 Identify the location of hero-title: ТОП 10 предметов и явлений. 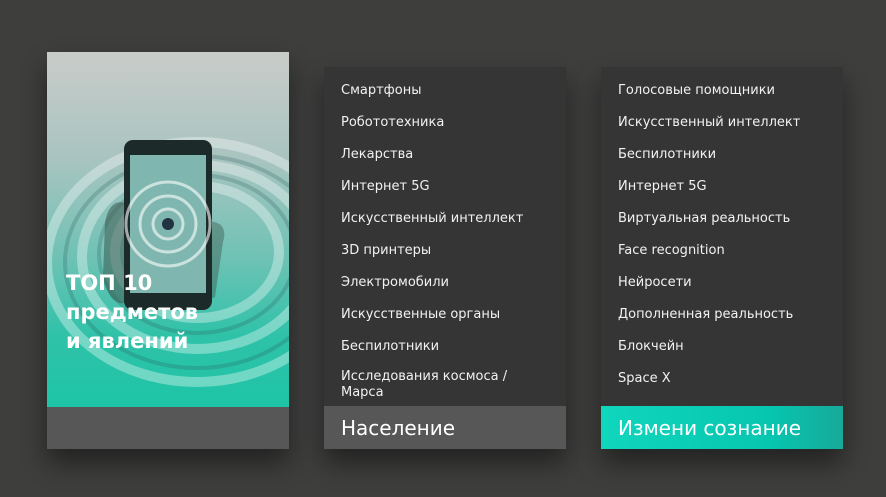
(171, 312).